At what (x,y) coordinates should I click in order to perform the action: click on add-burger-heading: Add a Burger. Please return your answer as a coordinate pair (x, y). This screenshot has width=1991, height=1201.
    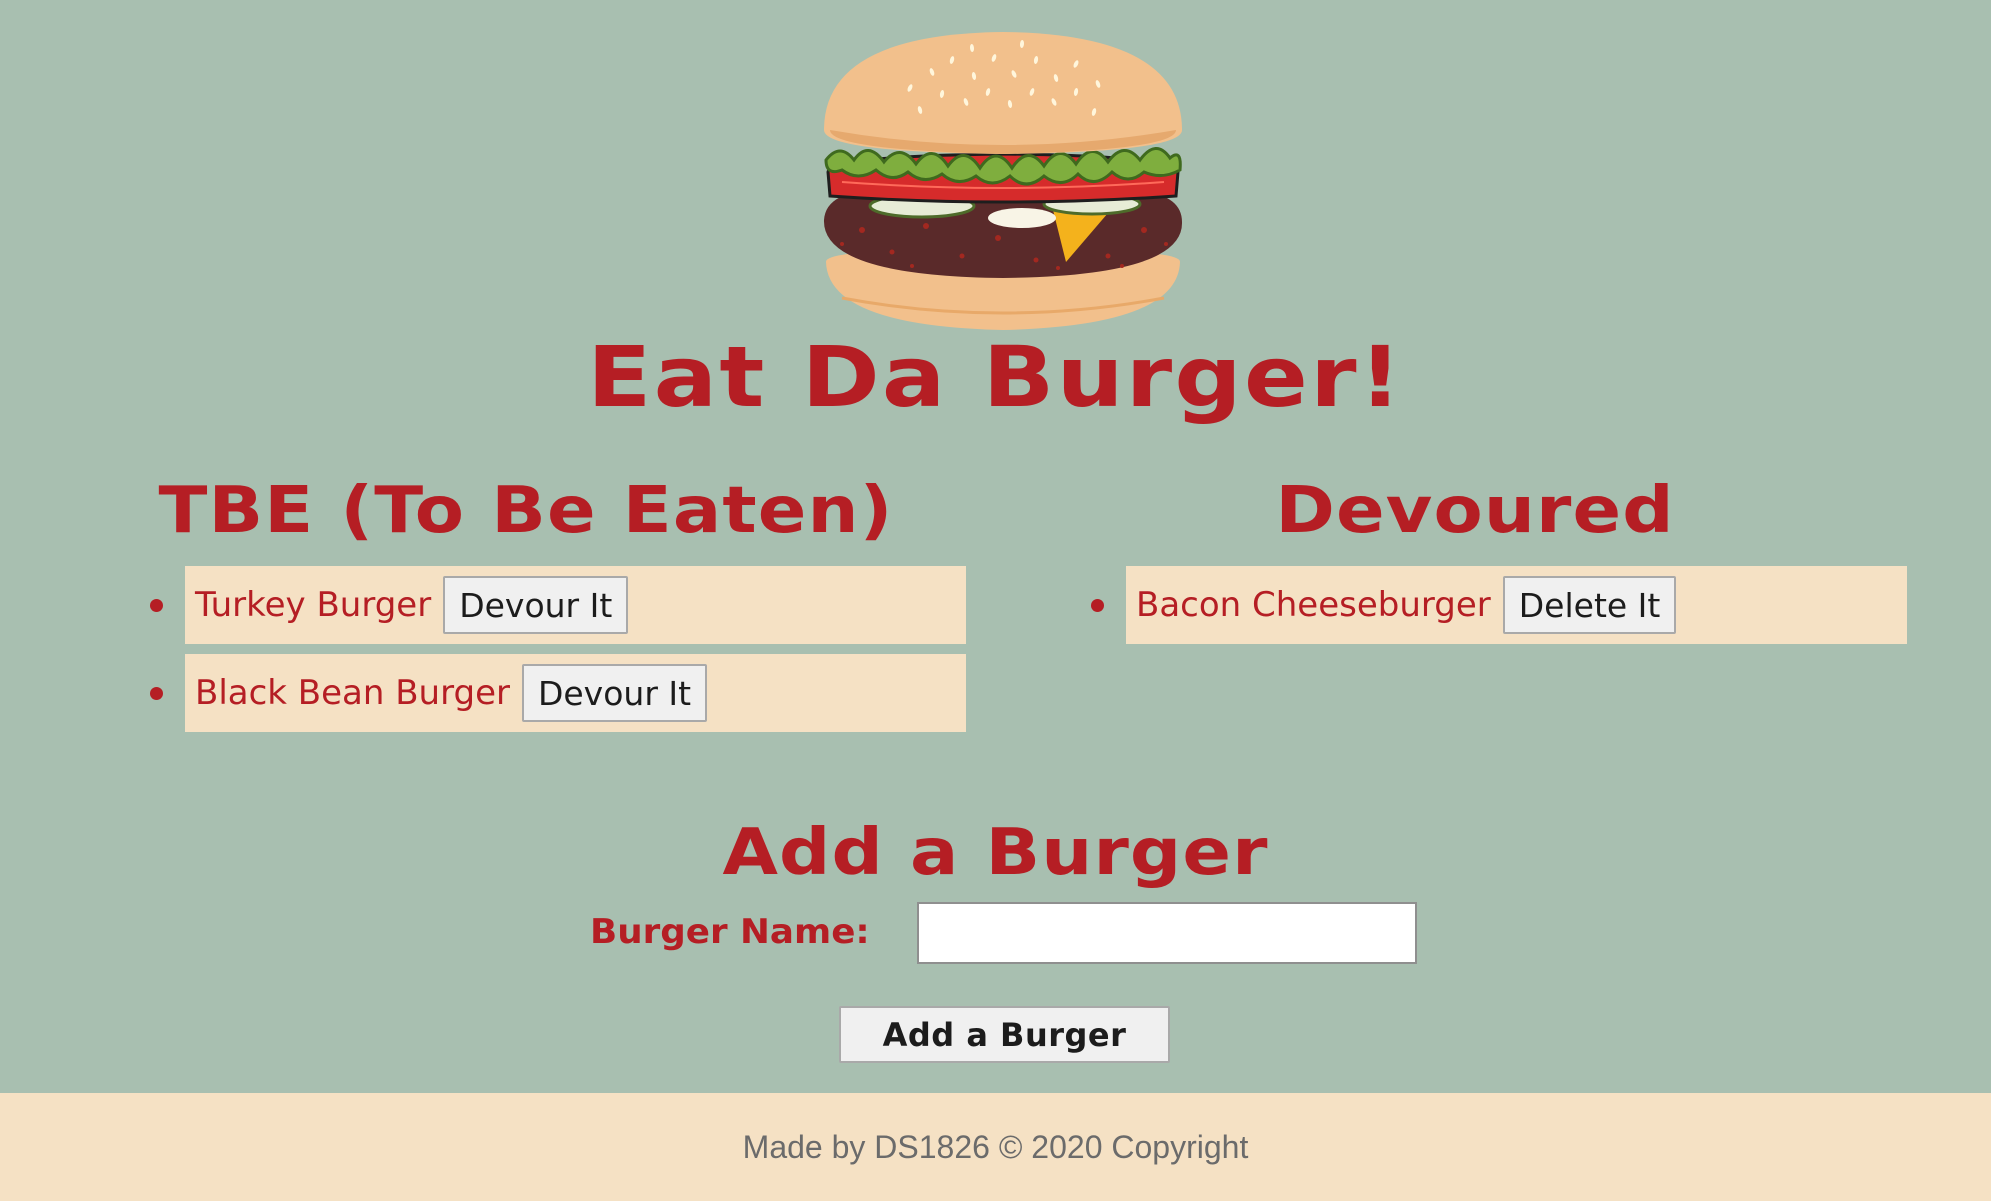
    Looking at the image, I should click on (995, 853).